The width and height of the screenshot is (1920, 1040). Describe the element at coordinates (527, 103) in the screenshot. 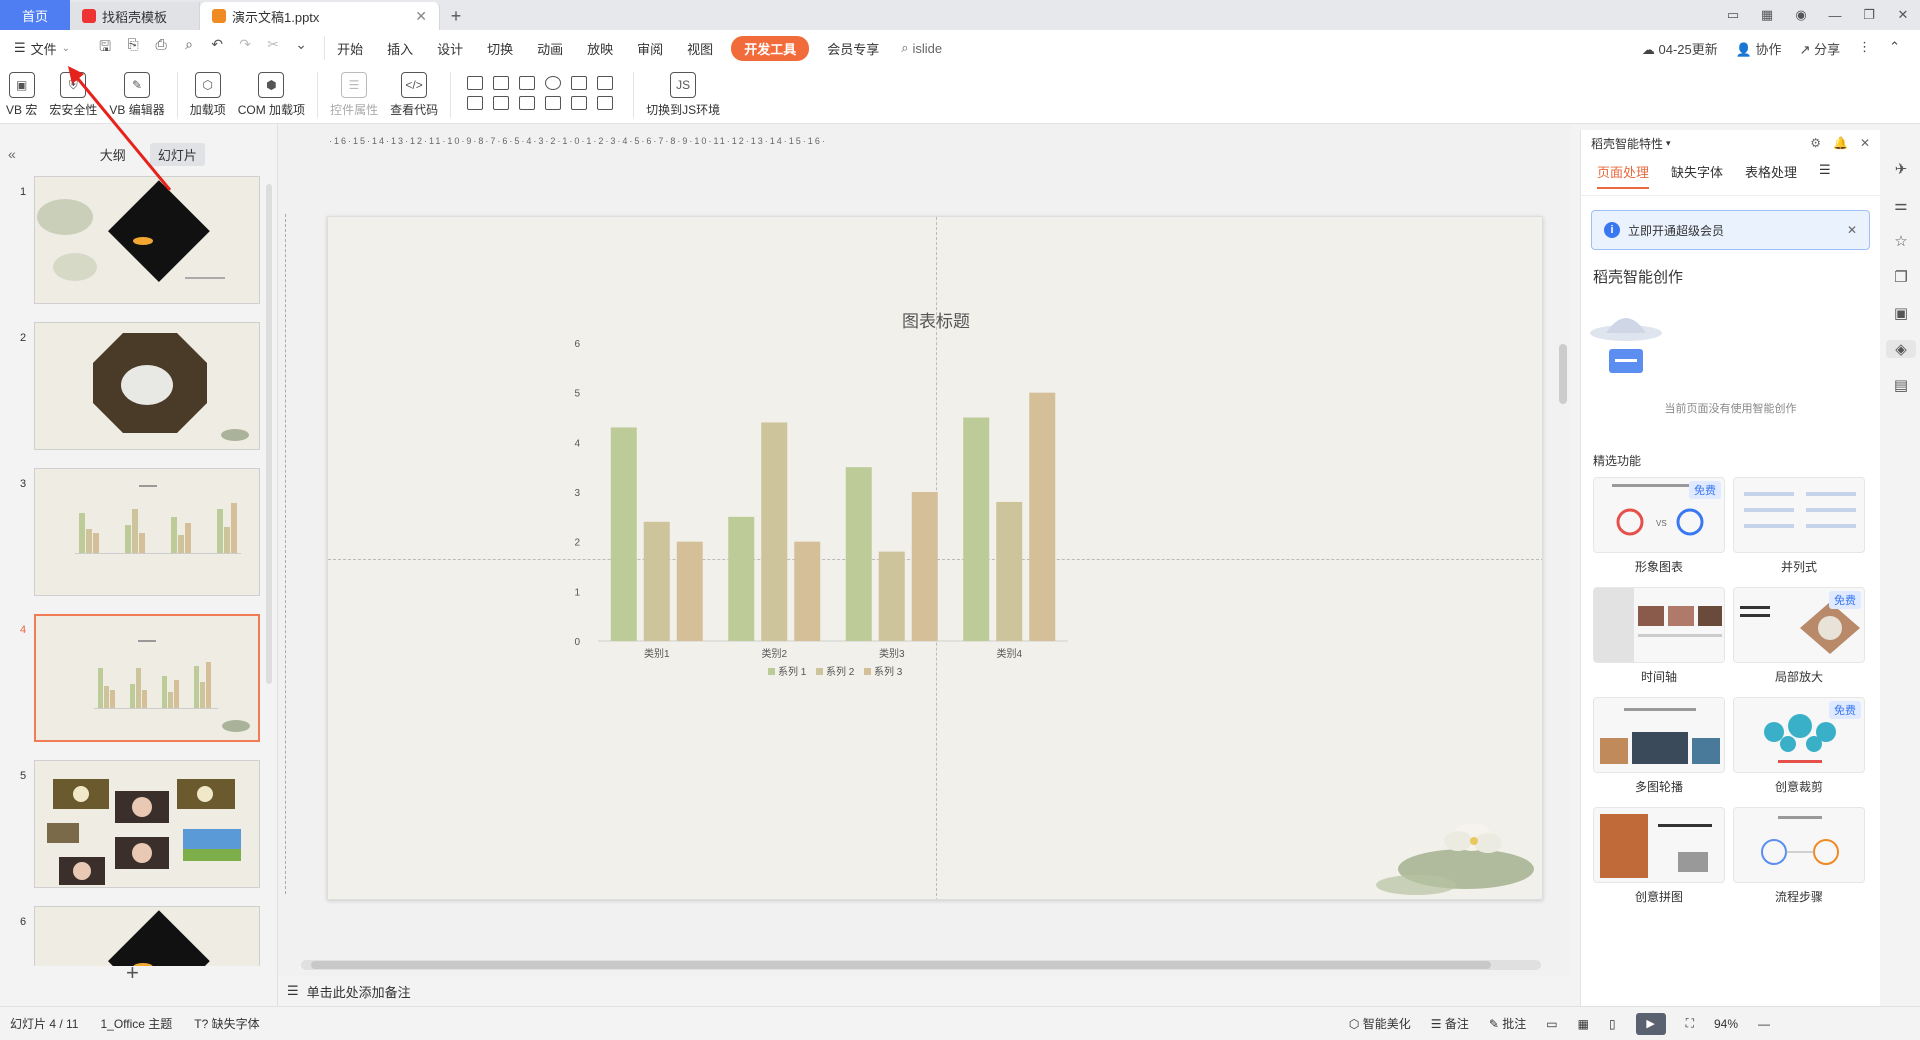

I see `scrollbar-control-icon` at that location.